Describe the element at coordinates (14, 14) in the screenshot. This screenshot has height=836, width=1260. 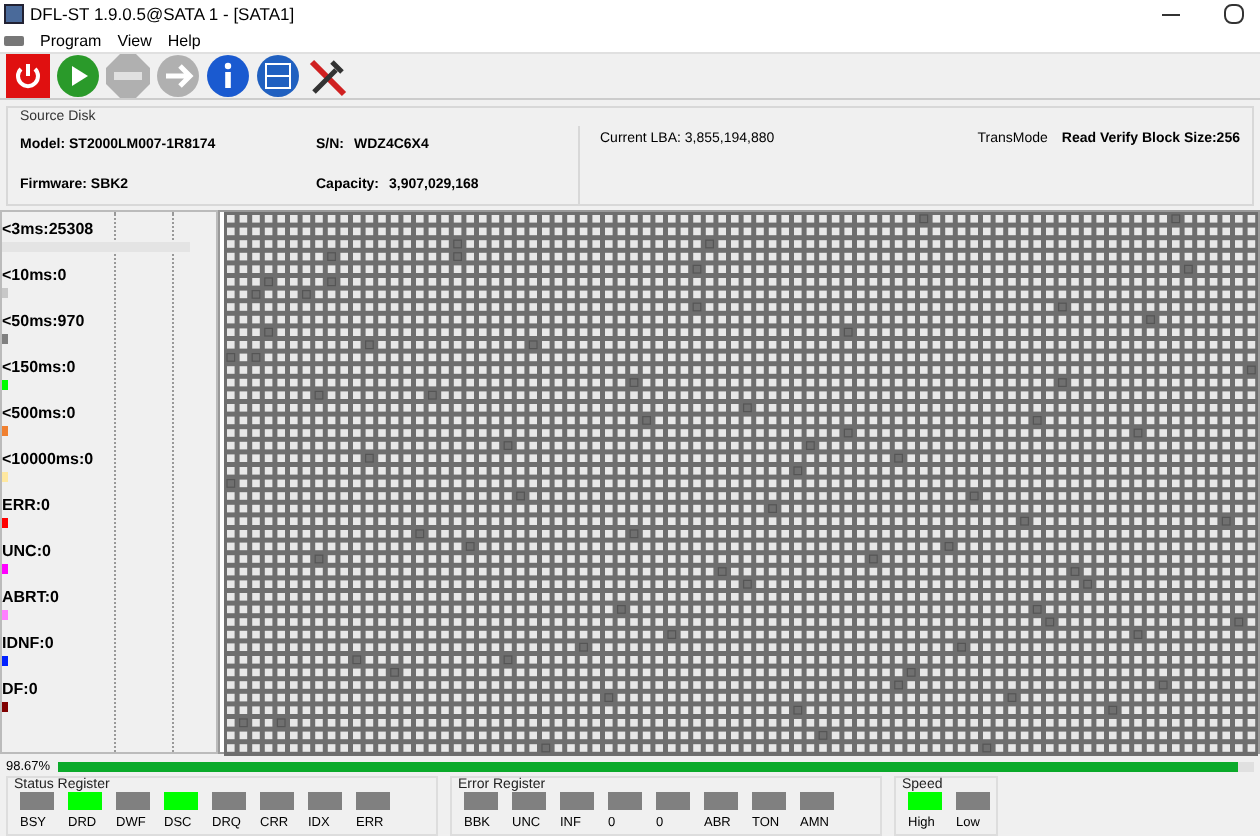
I see `app-icon` at that location.